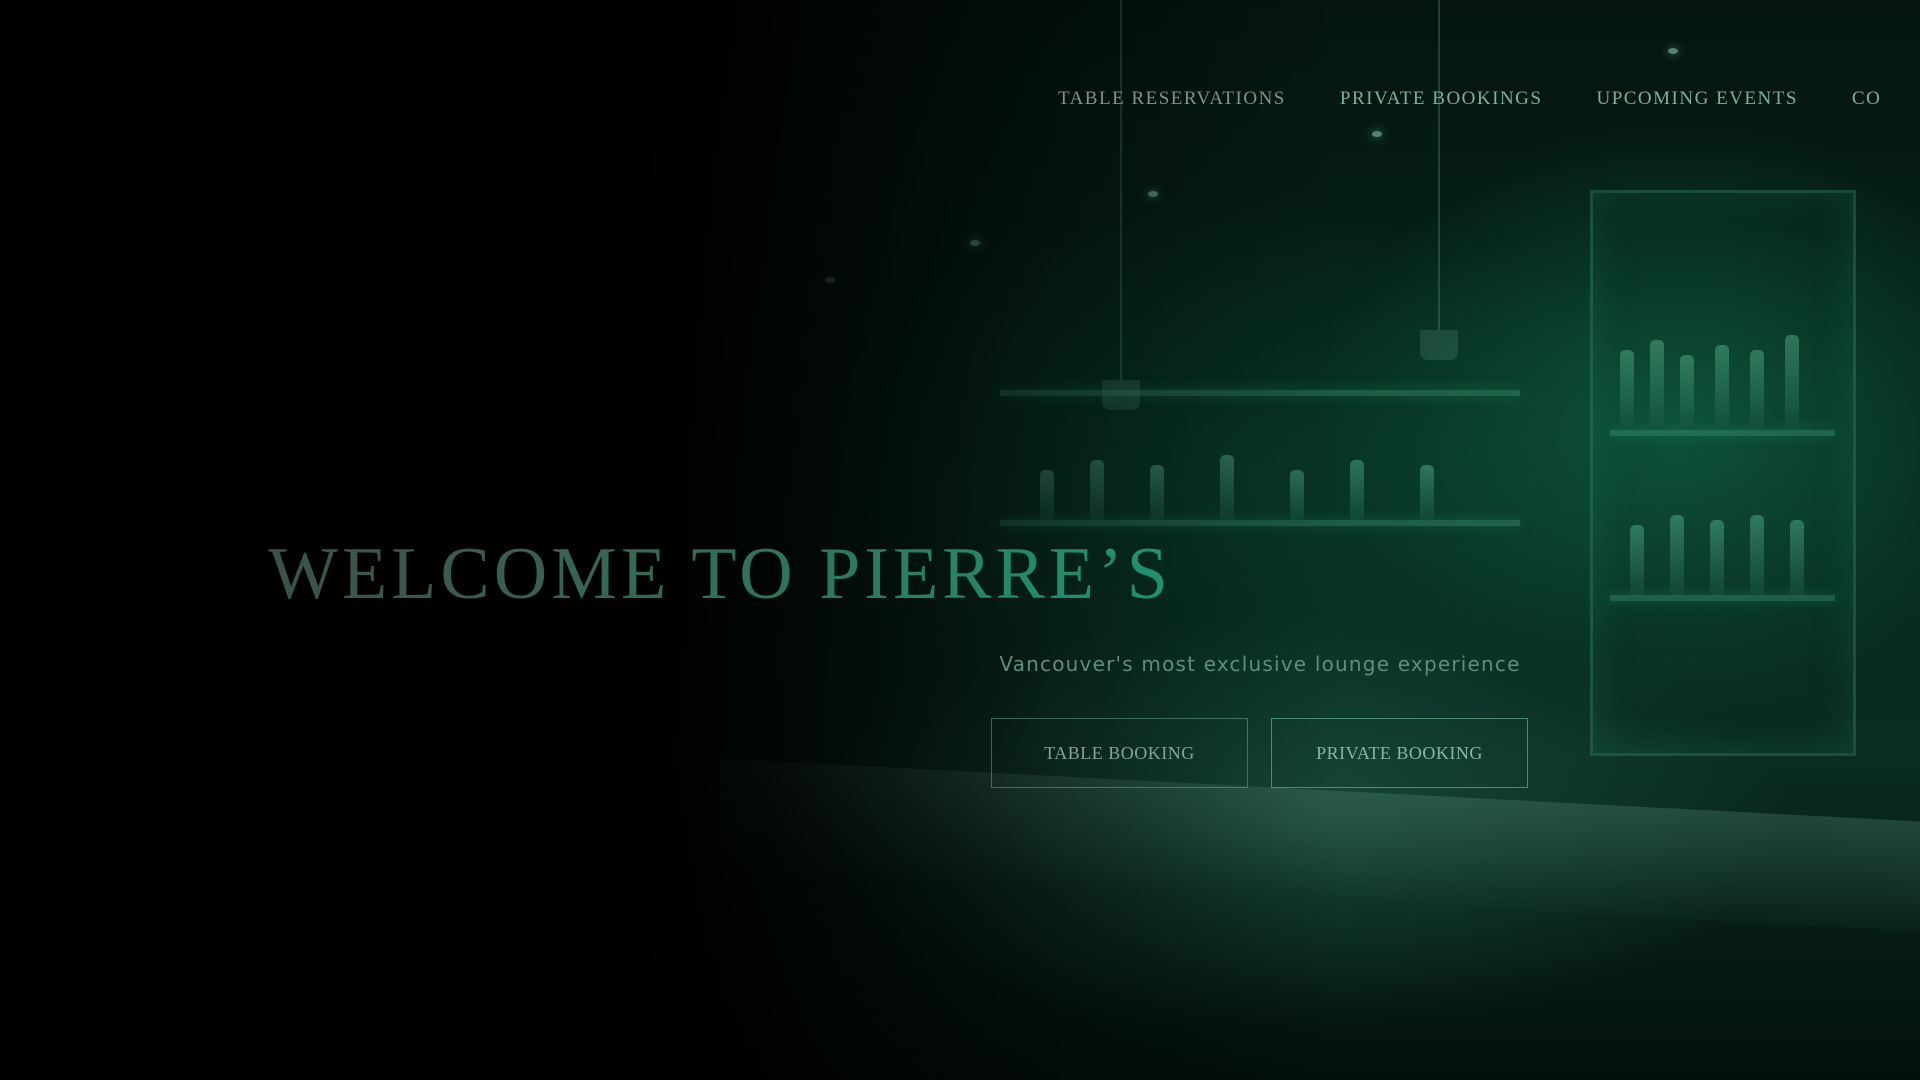 This screenshot has height=1080, width=1920. I want to click on nav-table-reservations: TABLE RESERVATIONS, so click(1172, 99).